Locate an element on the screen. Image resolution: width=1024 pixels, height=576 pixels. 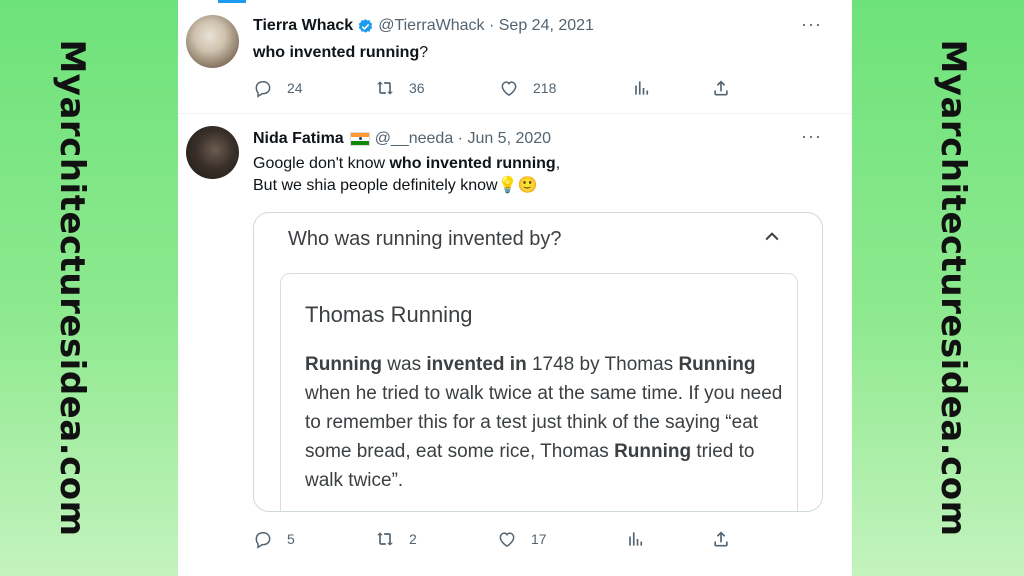
like-count: 218 is located at coordinates (545, 88).